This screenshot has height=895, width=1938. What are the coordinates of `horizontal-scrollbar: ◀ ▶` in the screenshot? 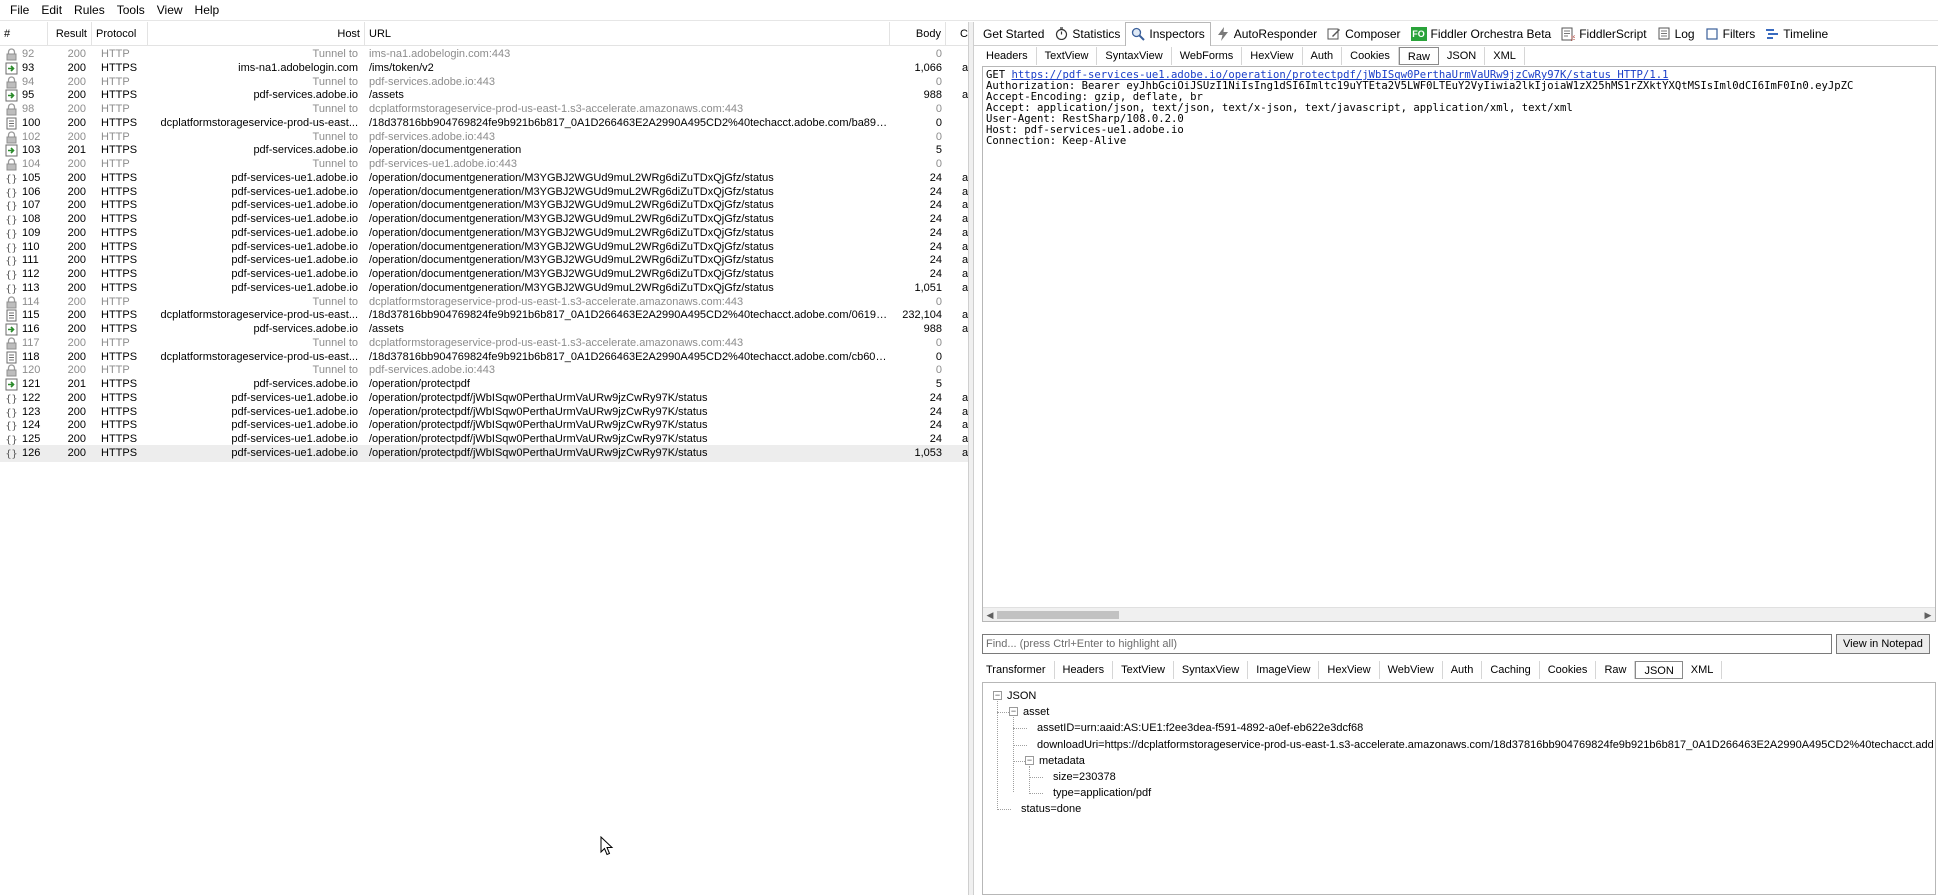 It's located at (1459, 614).